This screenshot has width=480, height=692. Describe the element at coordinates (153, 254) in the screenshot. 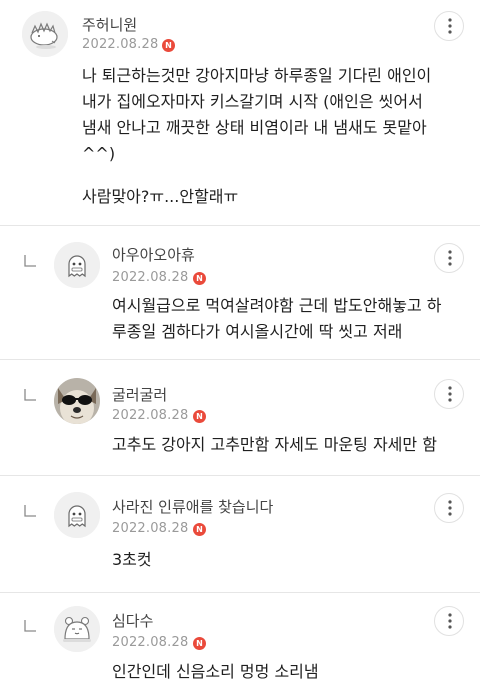

I see `comment-username: 아우아오아휴` at that location.